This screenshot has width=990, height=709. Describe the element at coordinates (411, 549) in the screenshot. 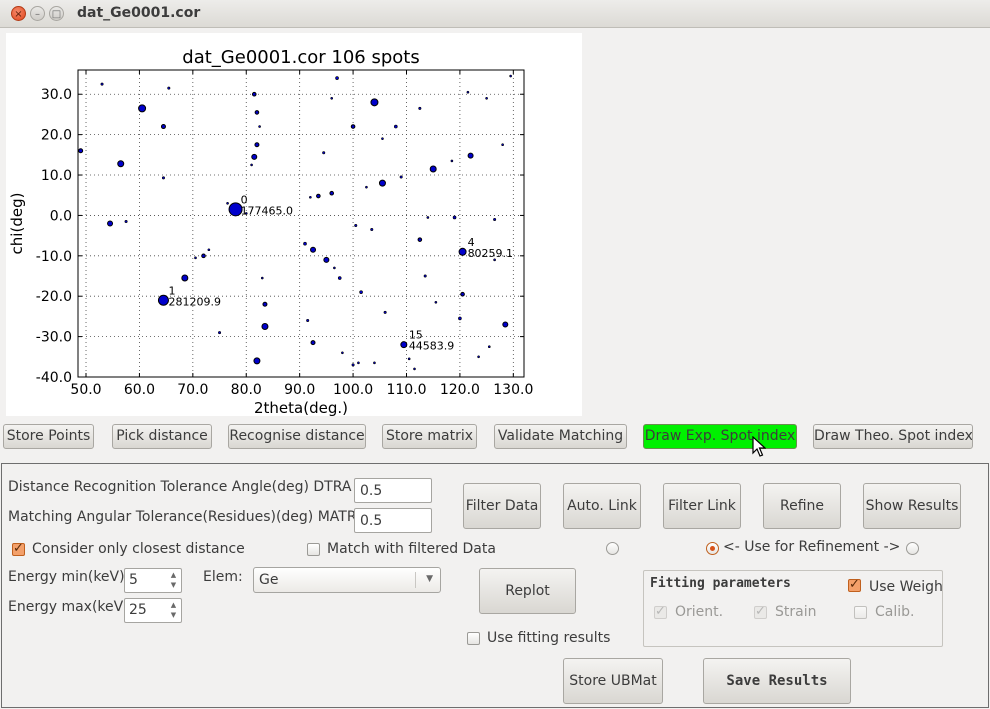

I see `filtered-data-label: Match with filtered Data` at that location.